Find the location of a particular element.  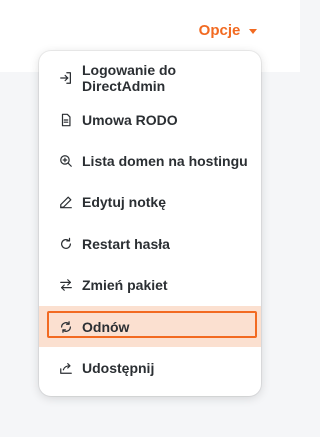

login-icon is located at coordinates (66, 78).